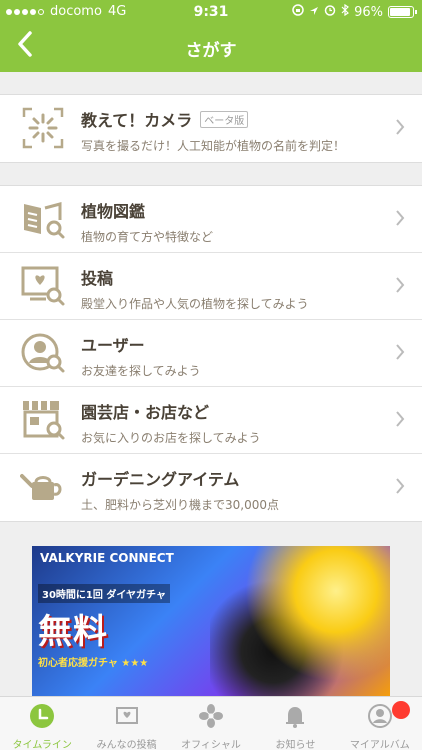  What do you see at coordinates (295, 745) in the screenshot?
I see `tab-label: お知らせ` at bounding box center [295, 745].